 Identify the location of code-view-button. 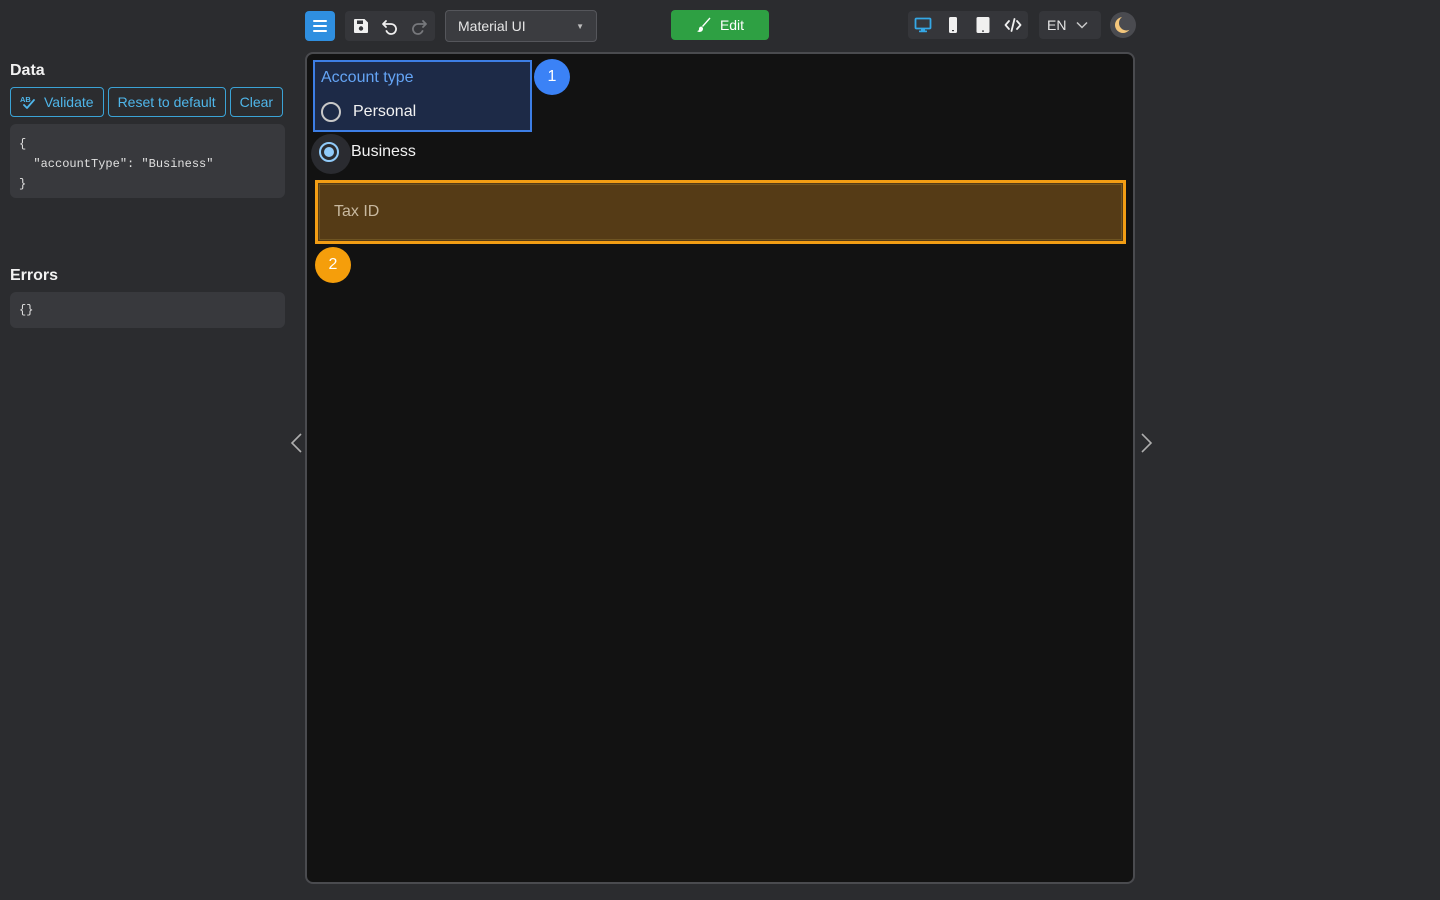
(1013, 25).